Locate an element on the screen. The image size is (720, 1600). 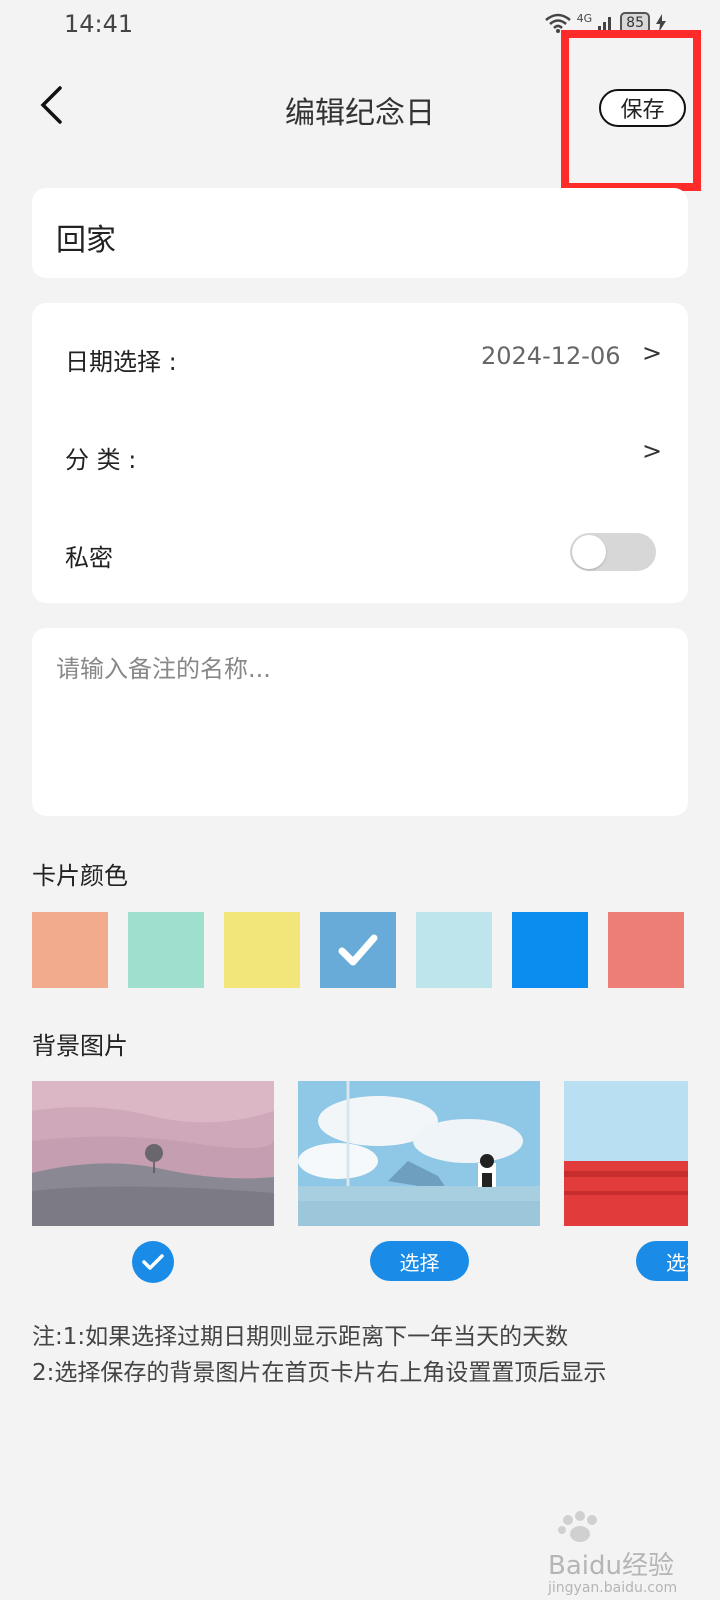
name-card is located at coordinates (360, 233).